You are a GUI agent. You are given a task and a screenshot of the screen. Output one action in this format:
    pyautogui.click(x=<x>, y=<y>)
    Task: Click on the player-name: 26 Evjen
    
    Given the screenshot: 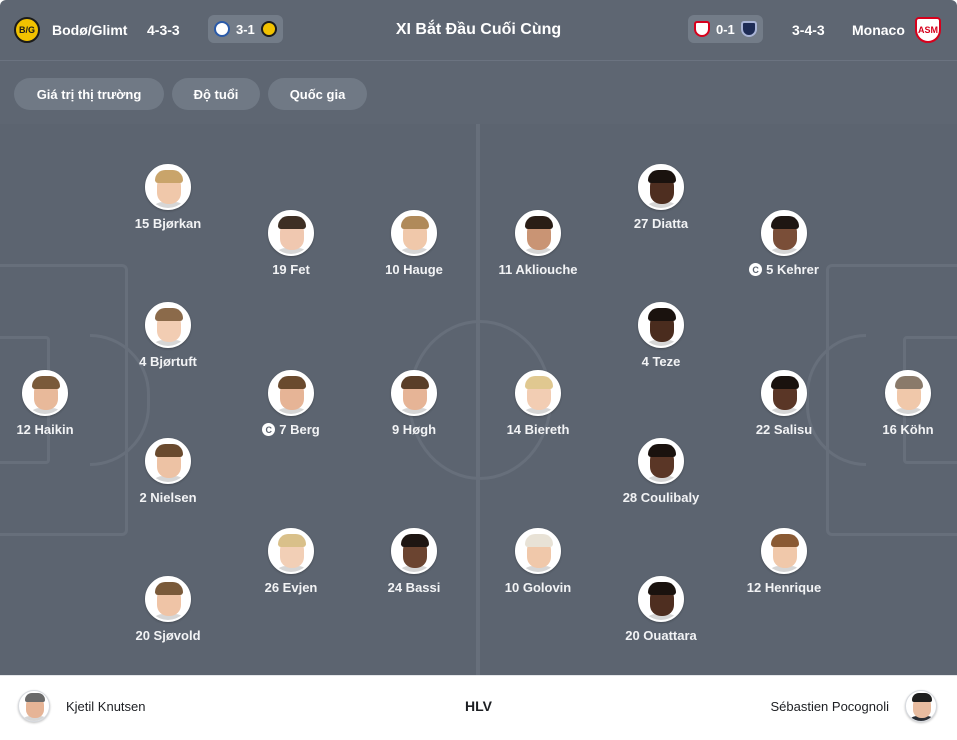 What is the action you would take?
    pyautogui.click(x=291, y=587)
    